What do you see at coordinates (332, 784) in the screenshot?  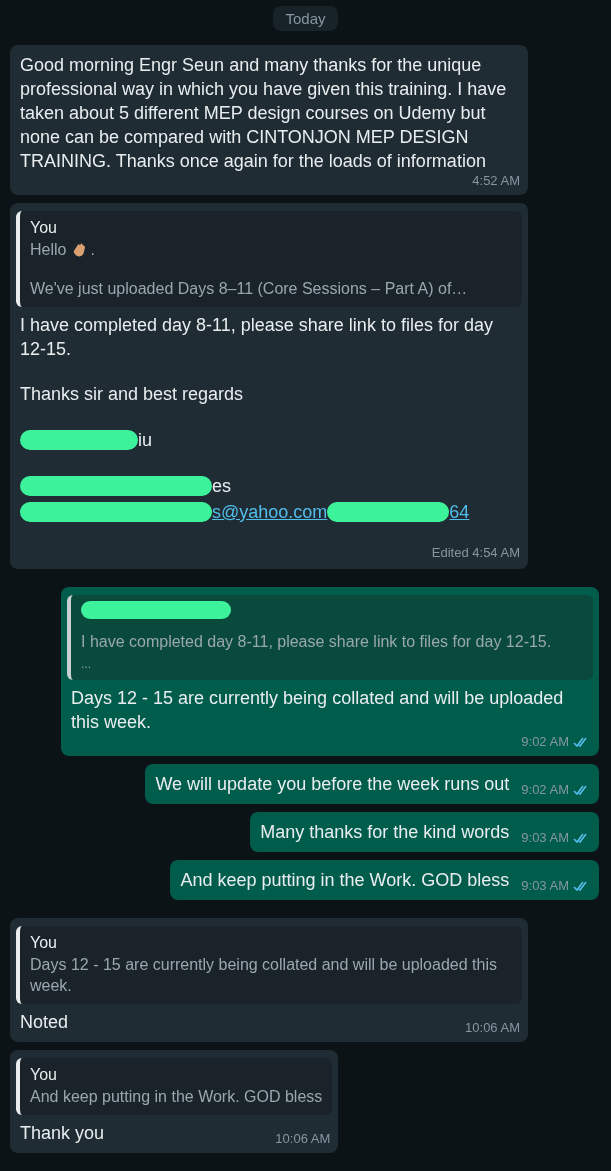 I see `message-text: We will update you before the week runs out` at bounding box center [332, 784].